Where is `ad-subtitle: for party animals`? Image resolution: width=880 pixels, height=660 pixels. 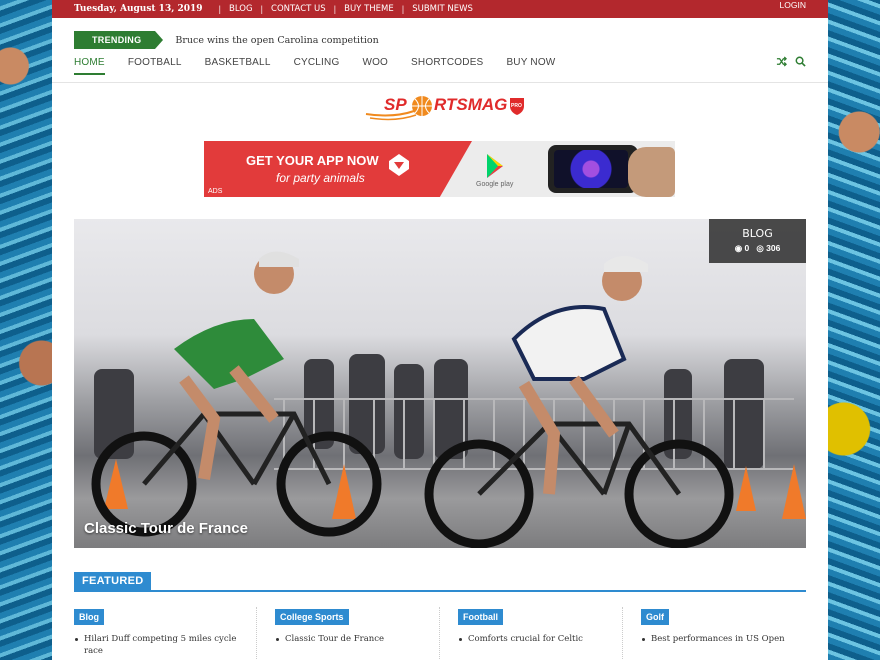
ad-subtitle: for party animals is located at coordinates (320, 178).